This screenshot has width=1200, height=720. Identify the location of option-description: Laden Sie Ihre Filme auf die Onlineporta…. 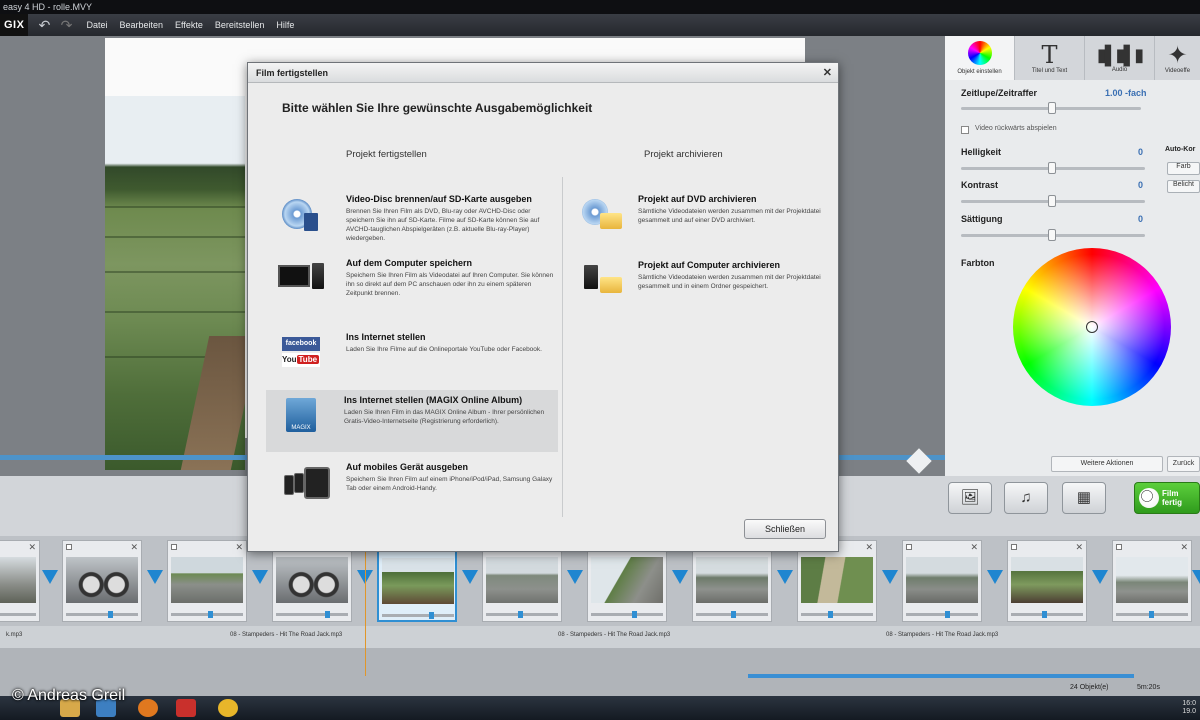
(444, 349).